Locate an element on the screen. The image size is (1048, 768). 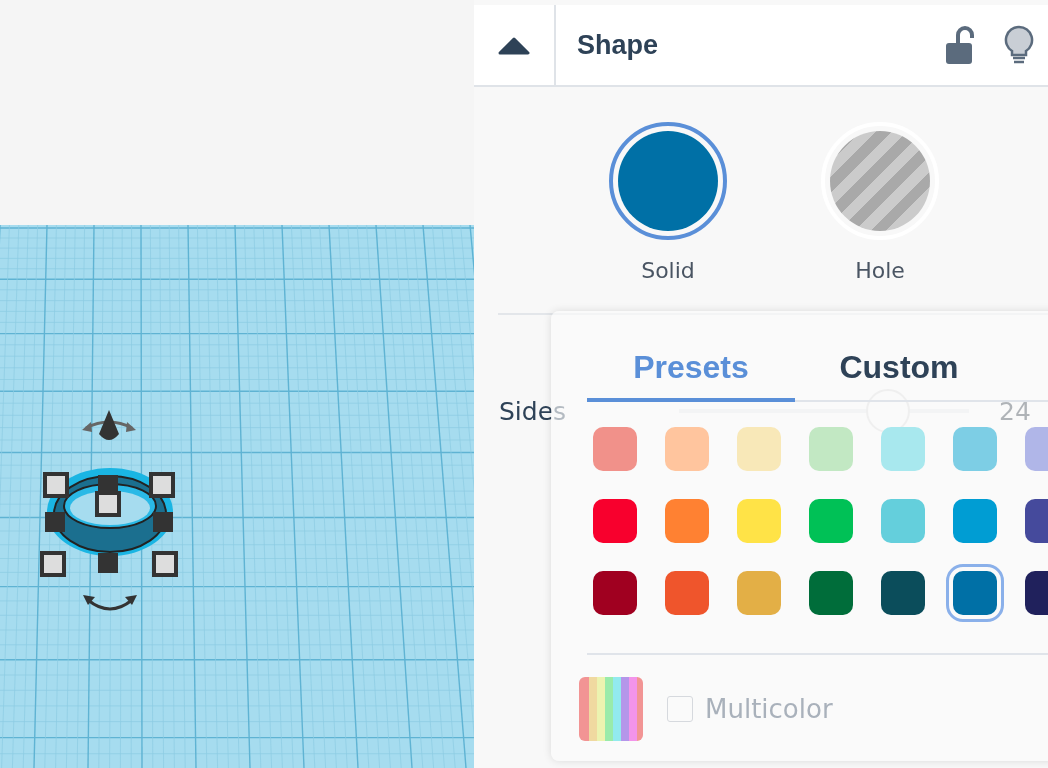
selected-ring-drawing is located at coordinates (109, 522).